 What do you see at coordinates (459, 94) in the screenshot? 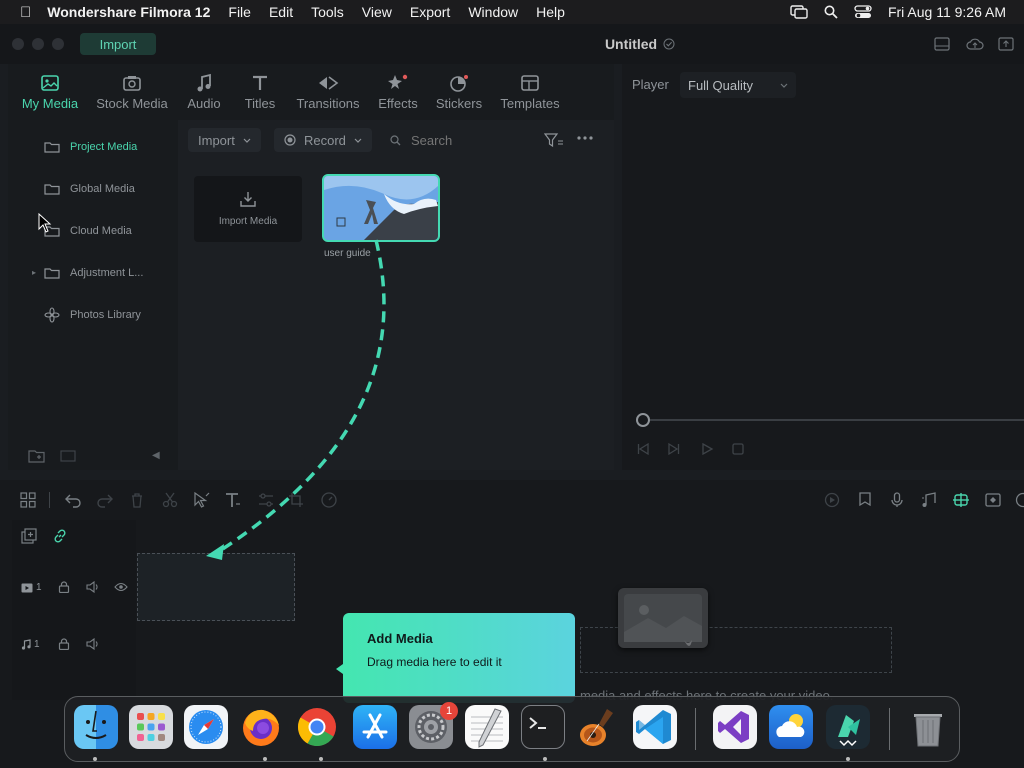
I see `tab-stickers: Stickers` at bounding box center [459, 94].